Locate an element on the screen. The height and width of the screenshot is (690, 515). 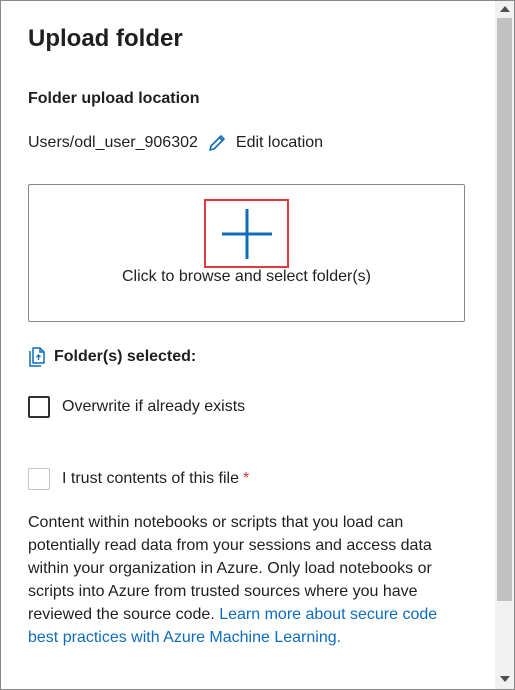
trust-checkbox is located at coordinates (39, 479).